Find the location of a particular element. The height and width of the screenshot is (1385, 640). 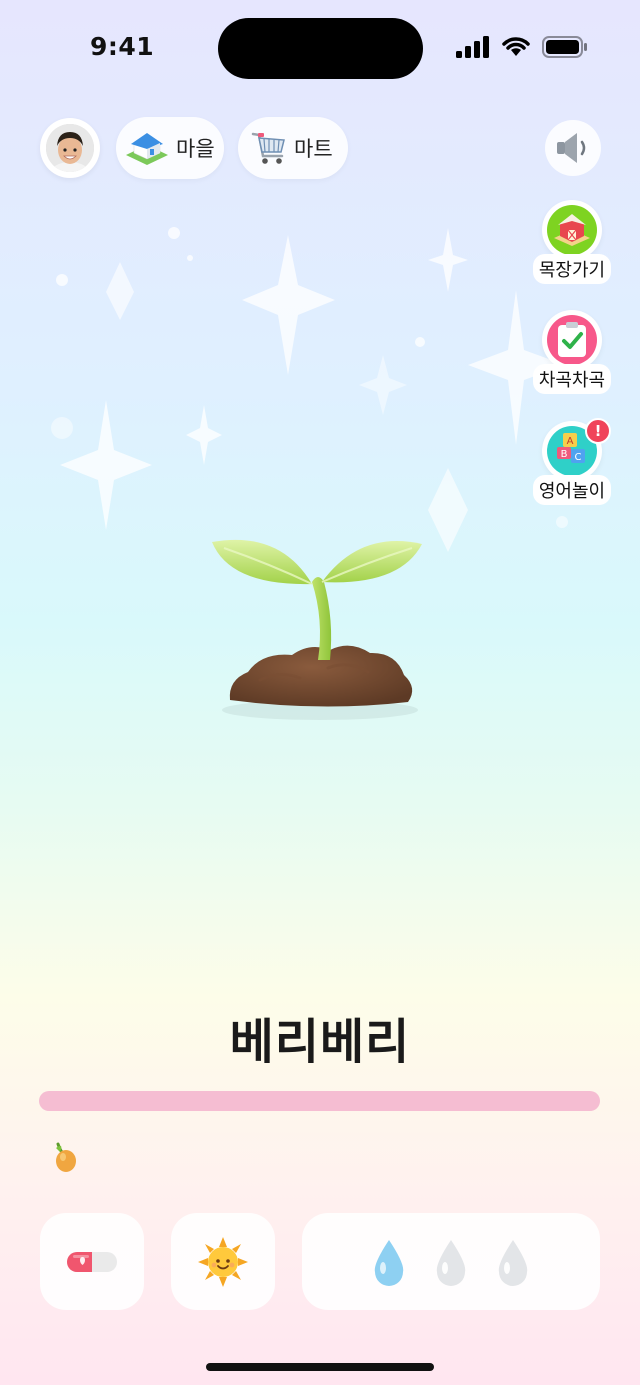

cellular-signal-icon is located at coordinates (472, 47).